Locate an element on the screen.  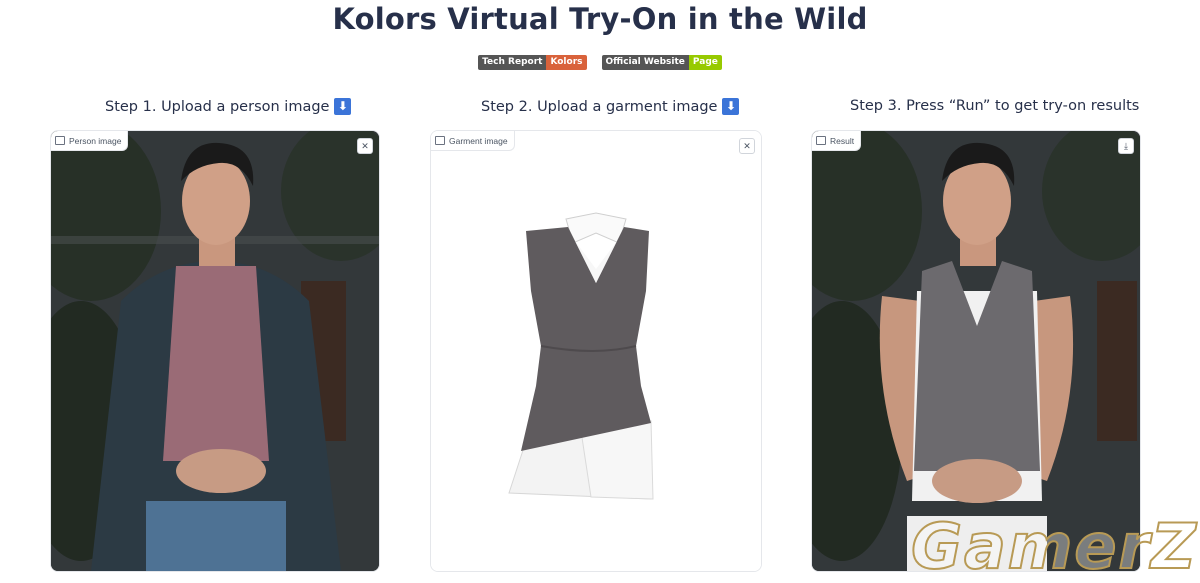
dress-illustration is located at coordinates (581, 356).